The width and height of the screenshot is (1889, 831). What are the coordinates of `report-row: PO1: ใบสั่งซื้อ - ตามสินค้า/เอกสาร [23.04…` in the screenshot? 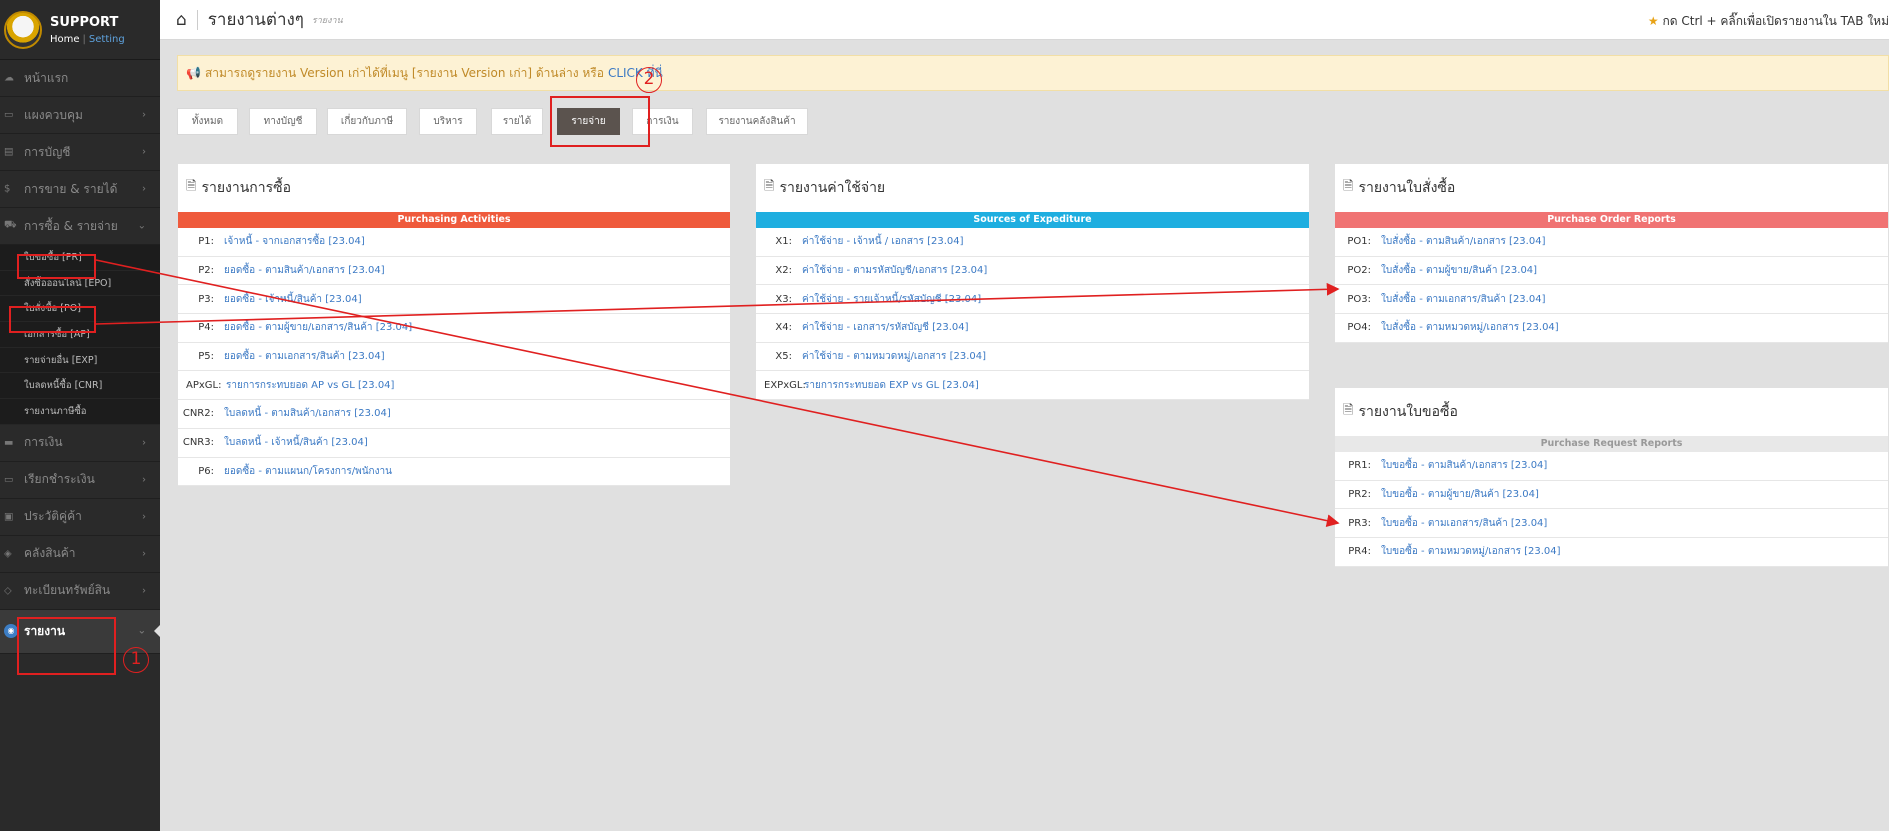 It's located at (1611, 242).